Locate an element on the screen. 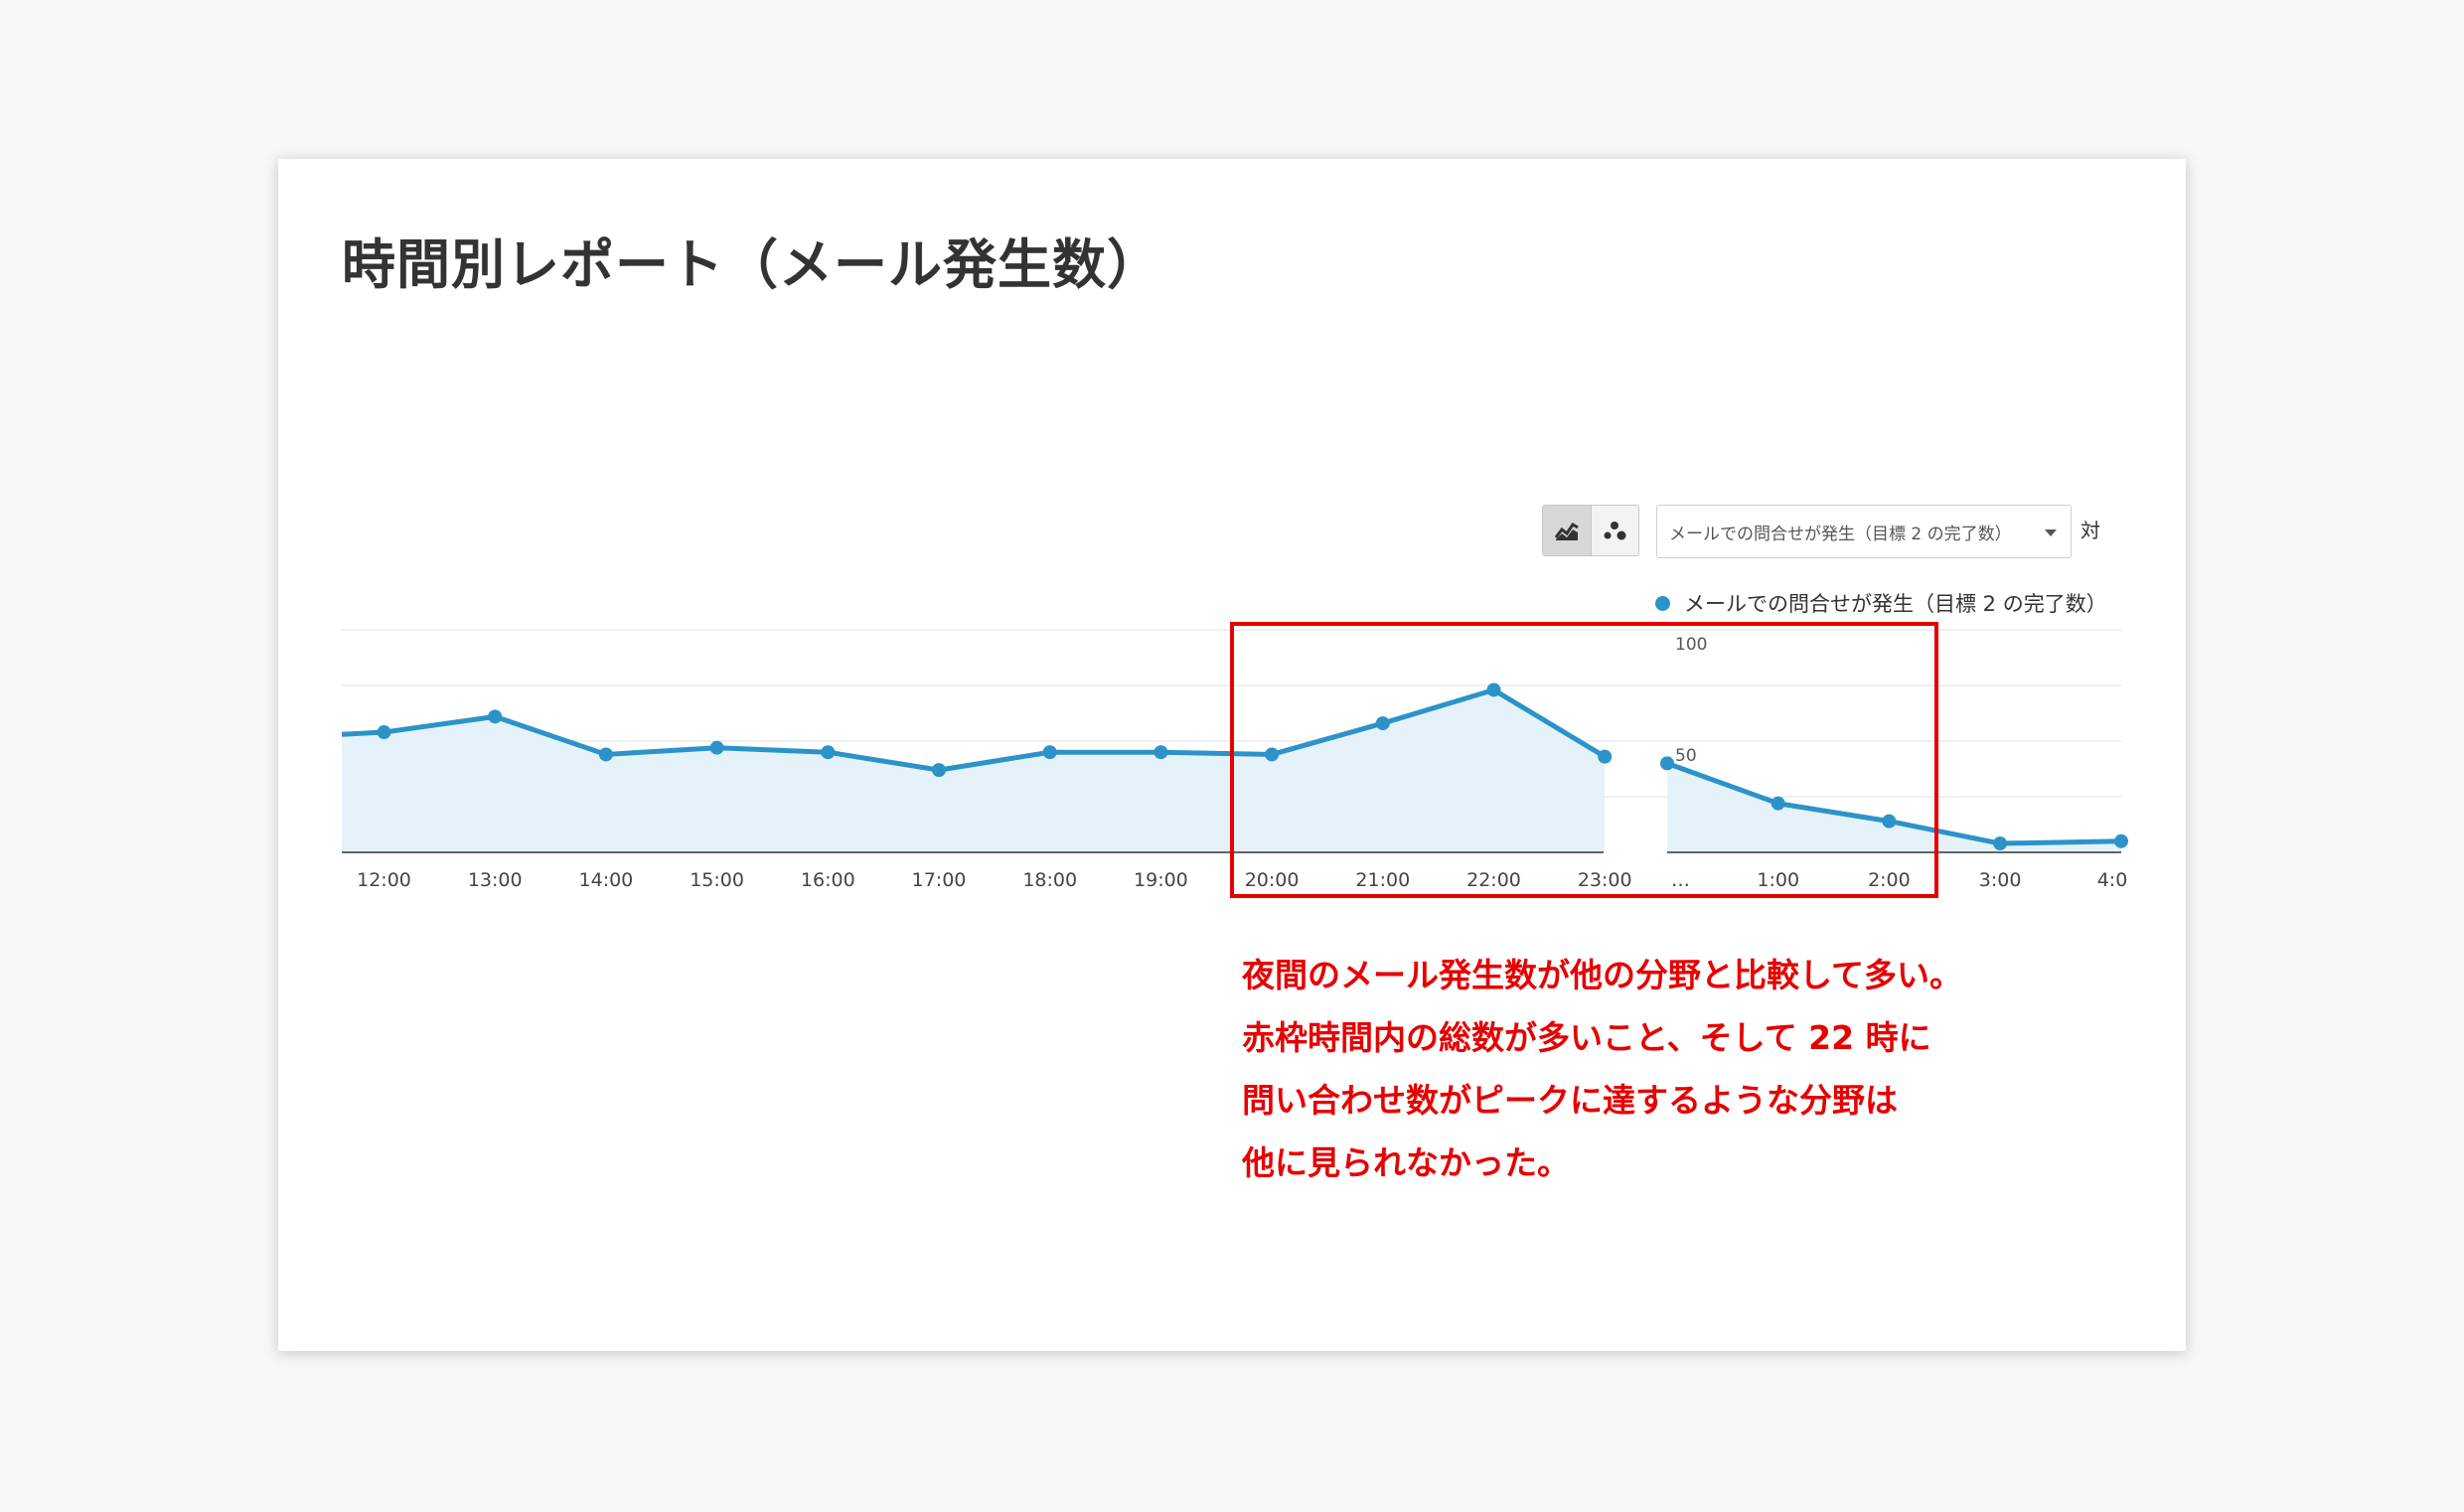  x-tick-label: 3:00 is located at coordinates (2001, 880).